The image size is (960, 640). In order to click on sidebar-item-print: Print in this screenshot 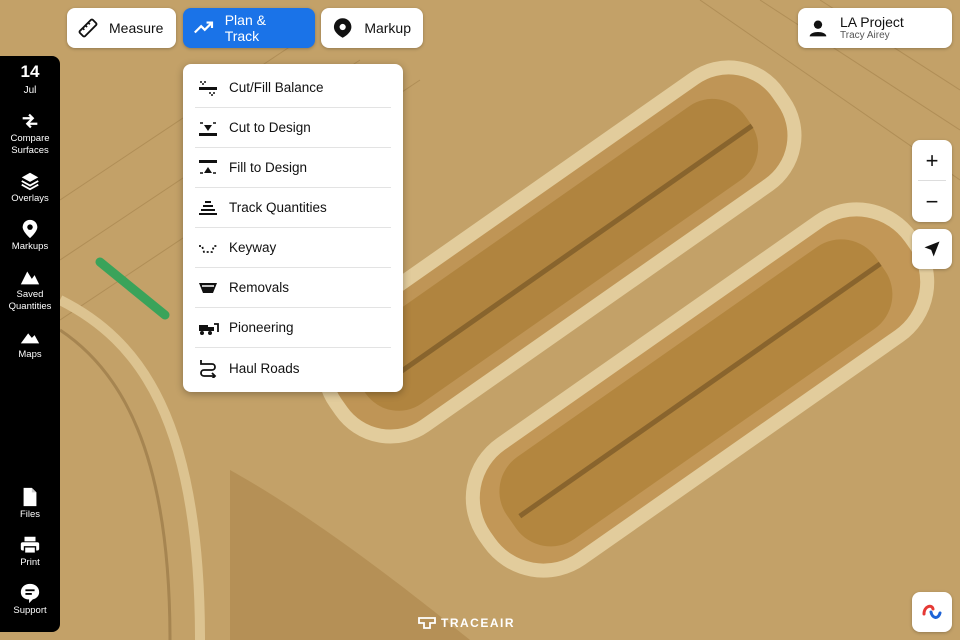, I will do `click(30, 551)`.